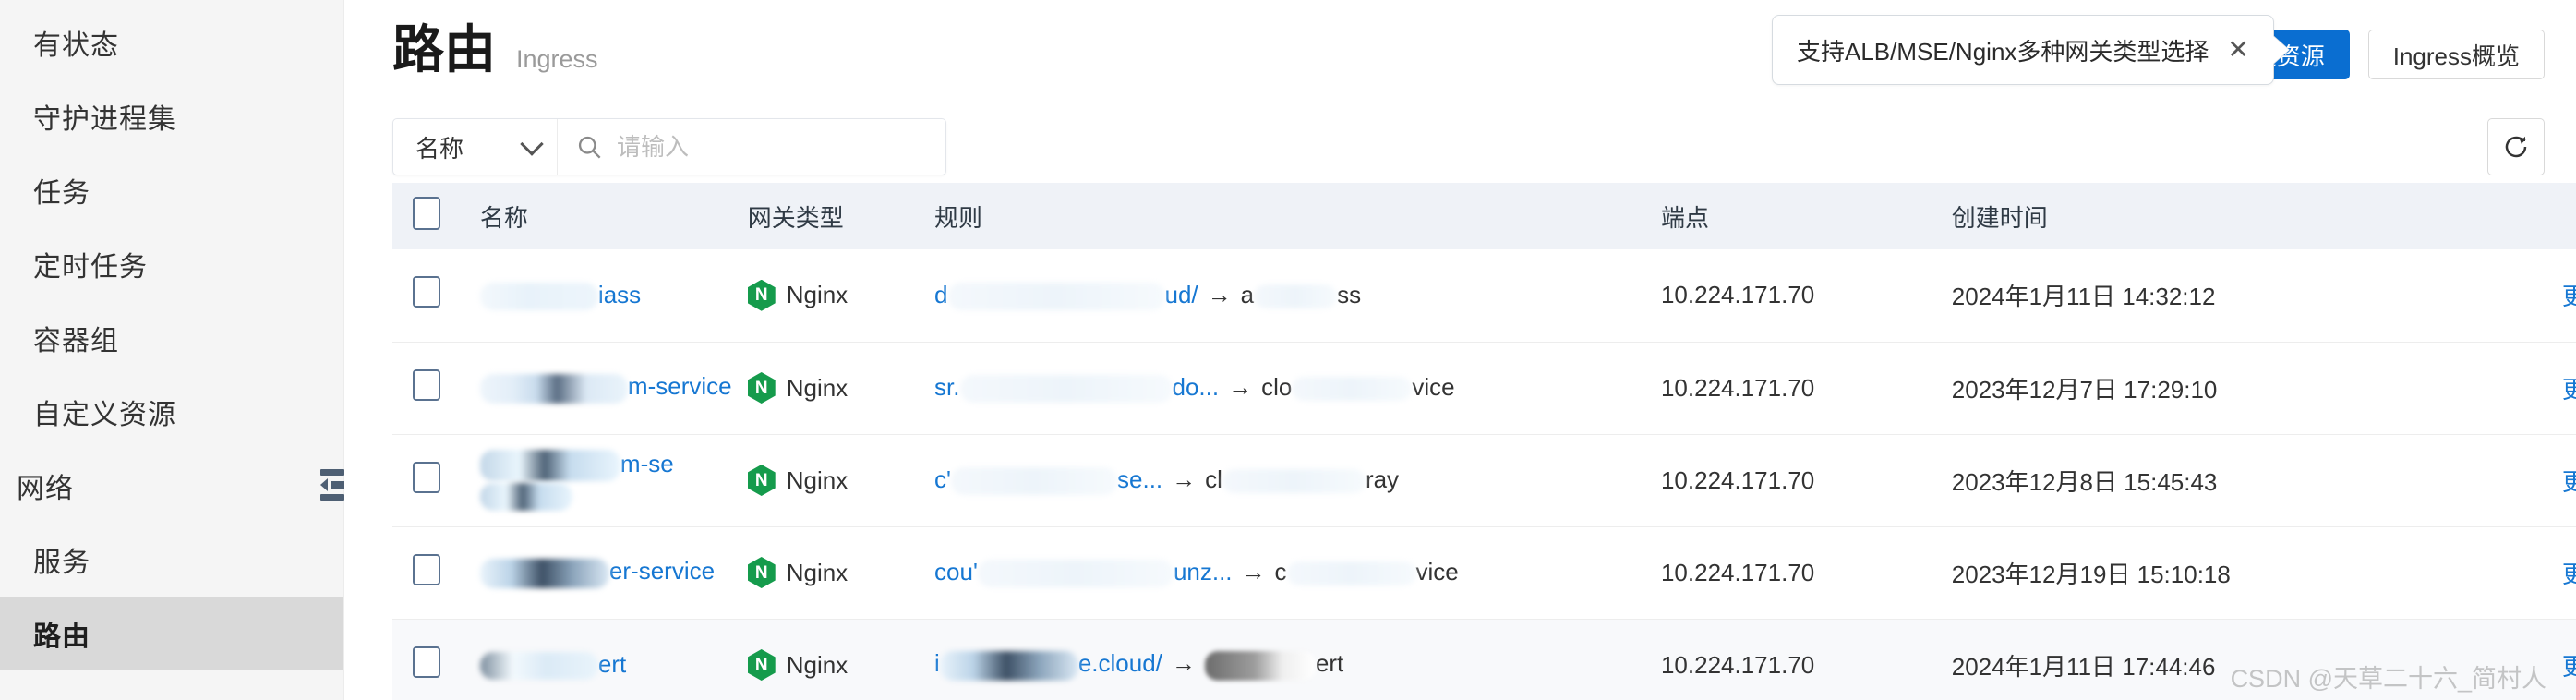 The height and width of the screenshot is (700, 2576). I want to click on refresh-icon, so click(2516, 147).